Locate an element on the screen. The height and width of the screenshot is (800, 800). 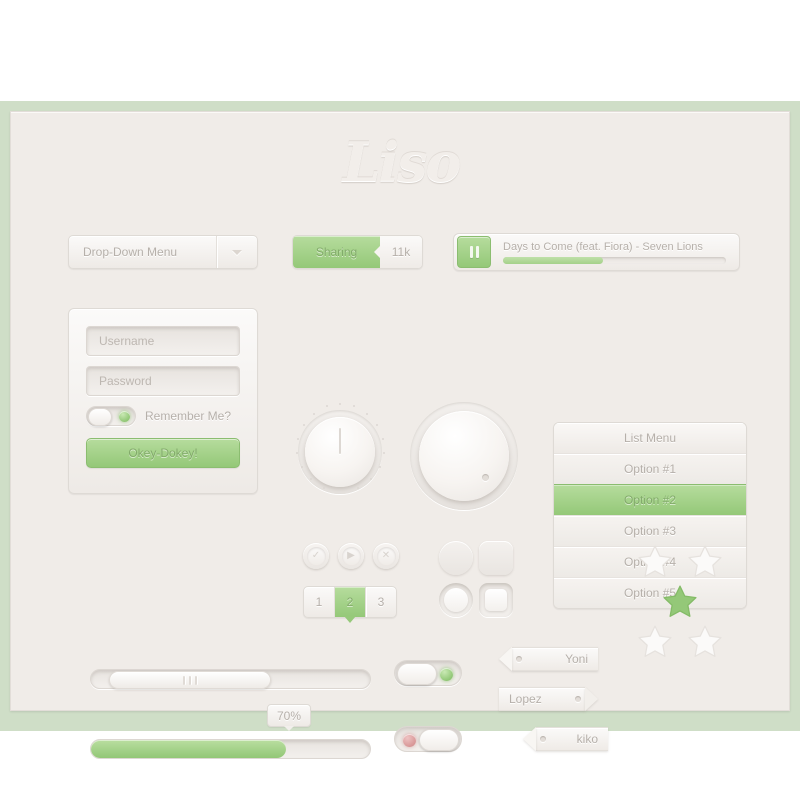
remember-me-row: Remember Me? is located at coordinates (163, 416).